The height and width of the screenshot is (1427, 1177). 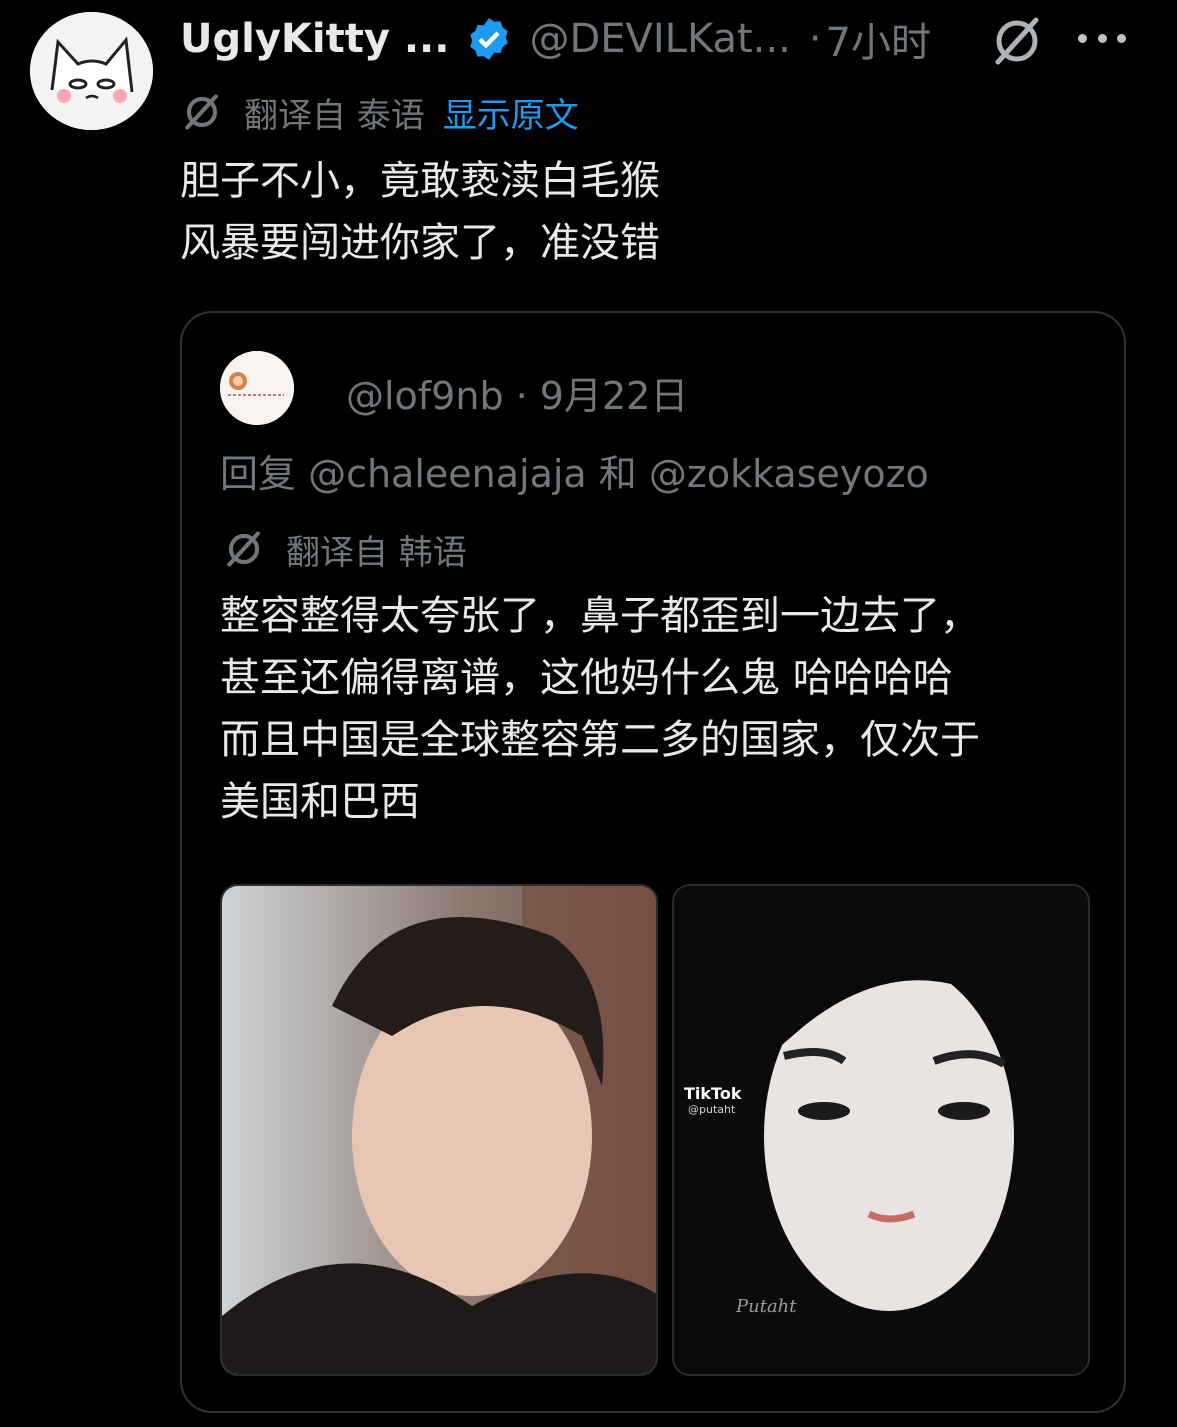 What do you see at coordinates (420, 243) in the screenshot?
I see `tweet-text-line: 风暴要闯进你家了，准没错` at bounding box center [420, 243].